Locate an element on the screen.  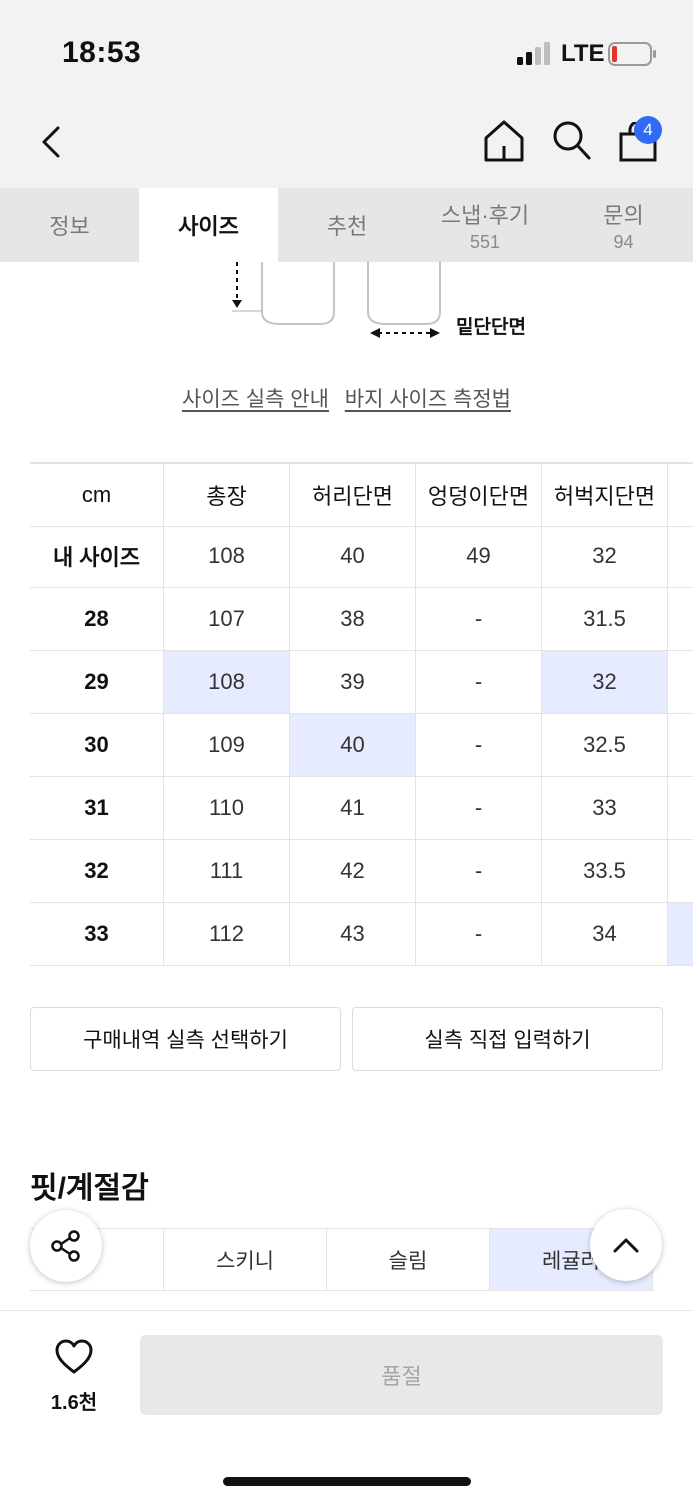
table-cell: 108 is located at coordinates (227, 556).